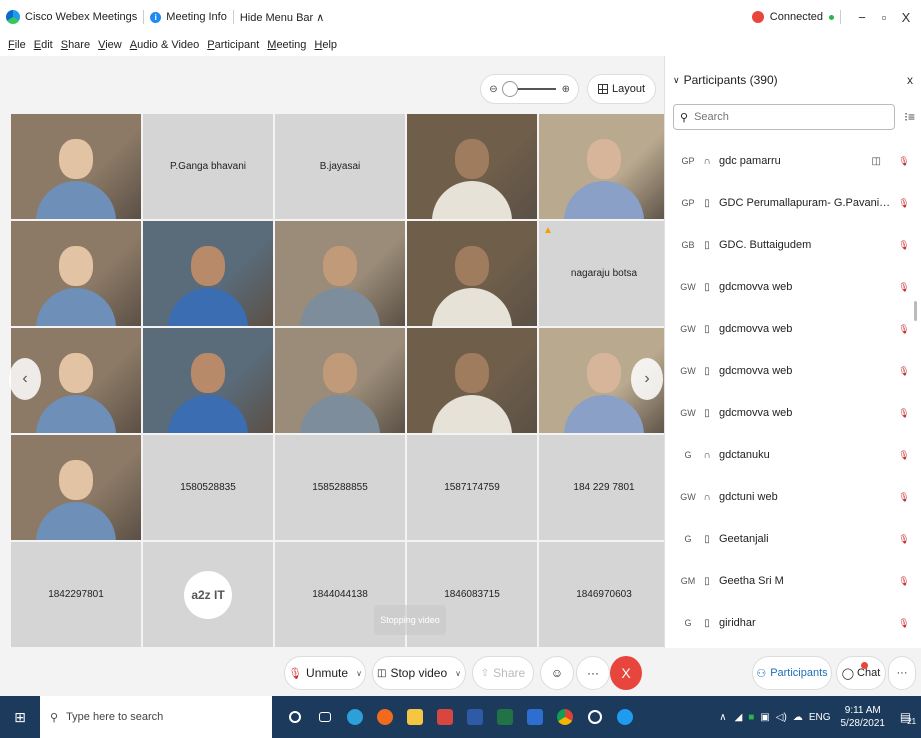 This screenshot has width=921, height=738. What do you see at coordinates (790, 245) in the screenshot?
I see `participant-row: GB ▯ GDC. Buttaigudem 🎙` at bounding box center [790, 245].